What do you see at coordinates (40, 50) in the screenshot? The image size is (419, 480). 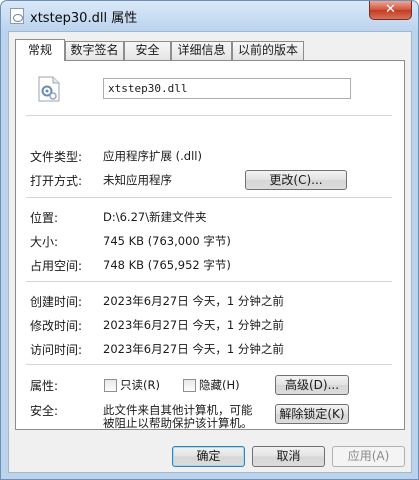 I see `tab-general: 常规` at bounding box center [40, 50].